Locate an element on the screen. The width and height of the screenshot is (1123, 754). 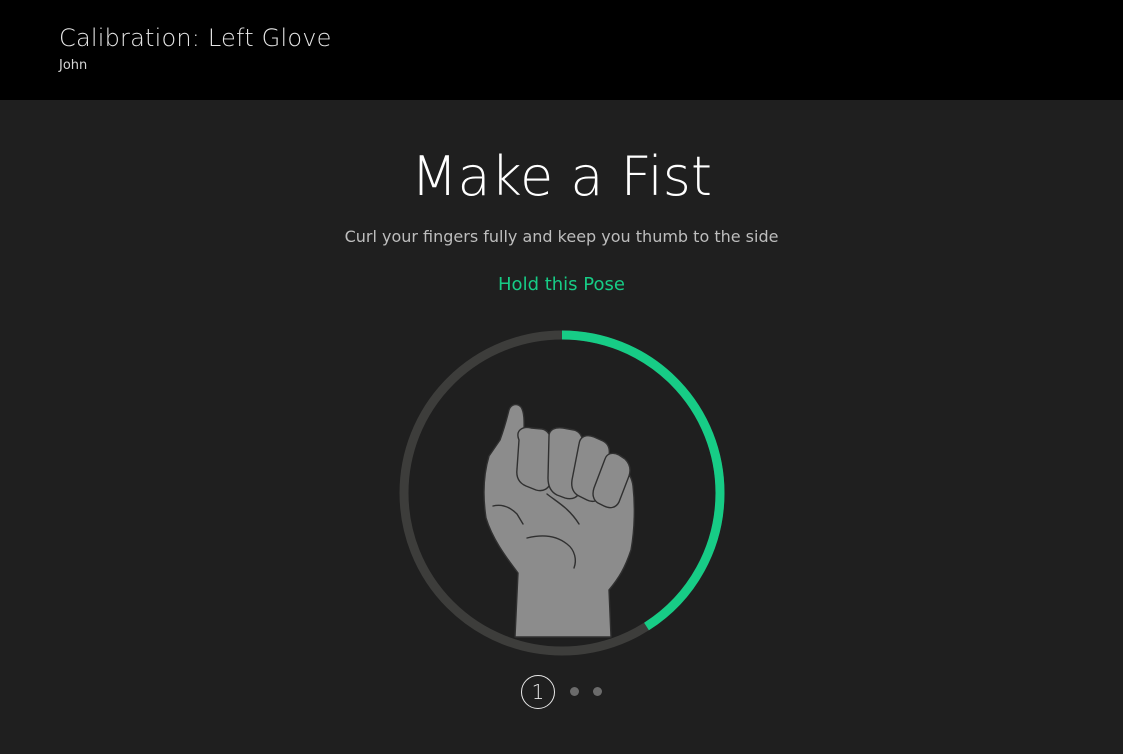
page-indicator-current: 1 is located at coordinates (538, 692).